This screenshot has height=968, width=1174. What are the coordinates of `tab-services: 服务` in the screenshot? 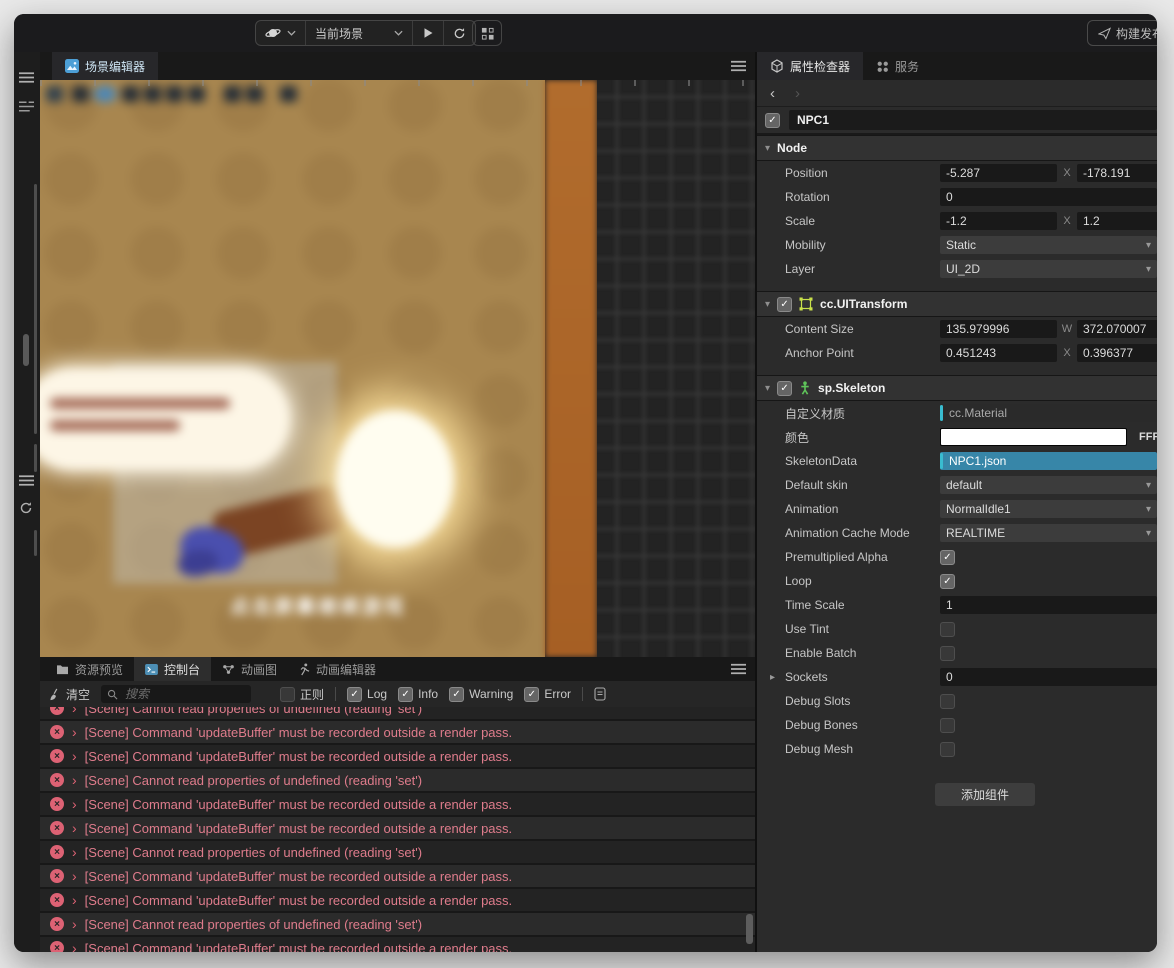 It's located at (897, 66).